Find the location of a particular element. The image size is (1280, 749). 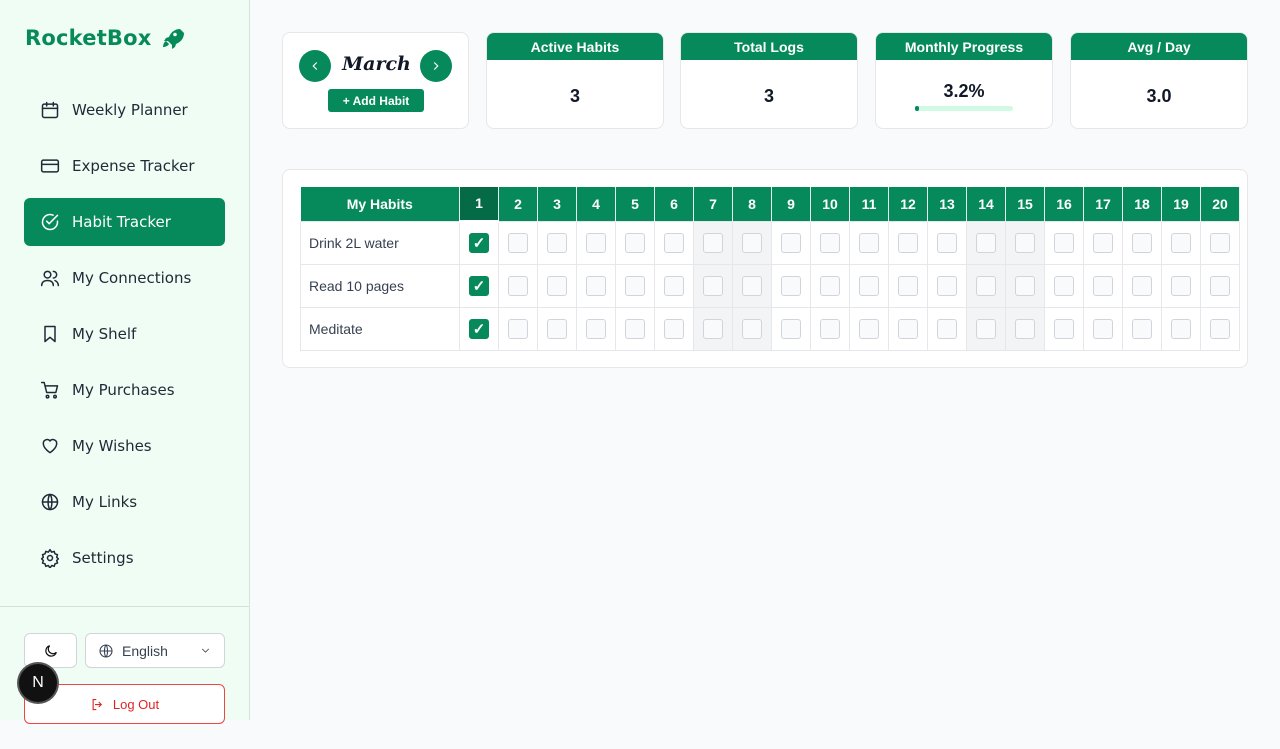

theme-toggle-button is located at coordinates (50, 650).